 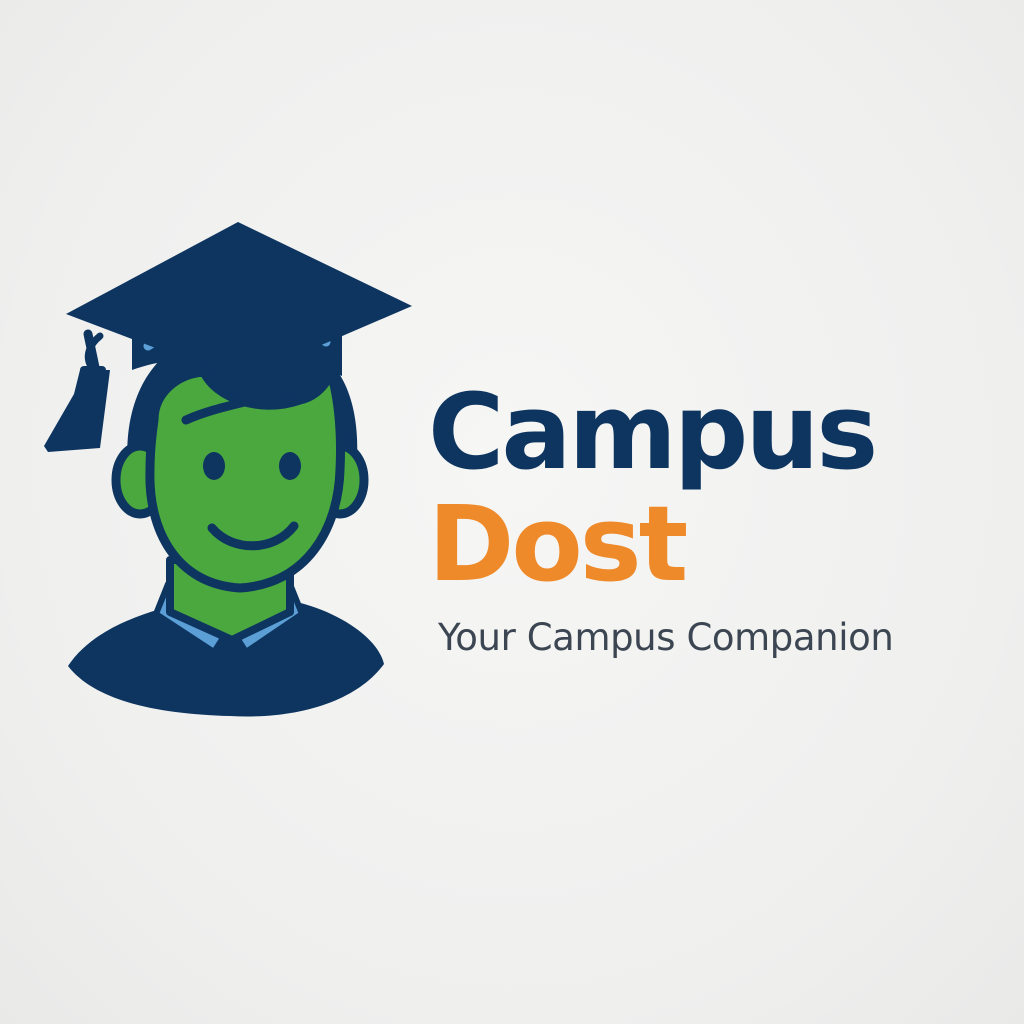 What do you see at coordinates (93, 373) in the screenshot?
I see `tassel-knot` at bounding box center [93, 373].